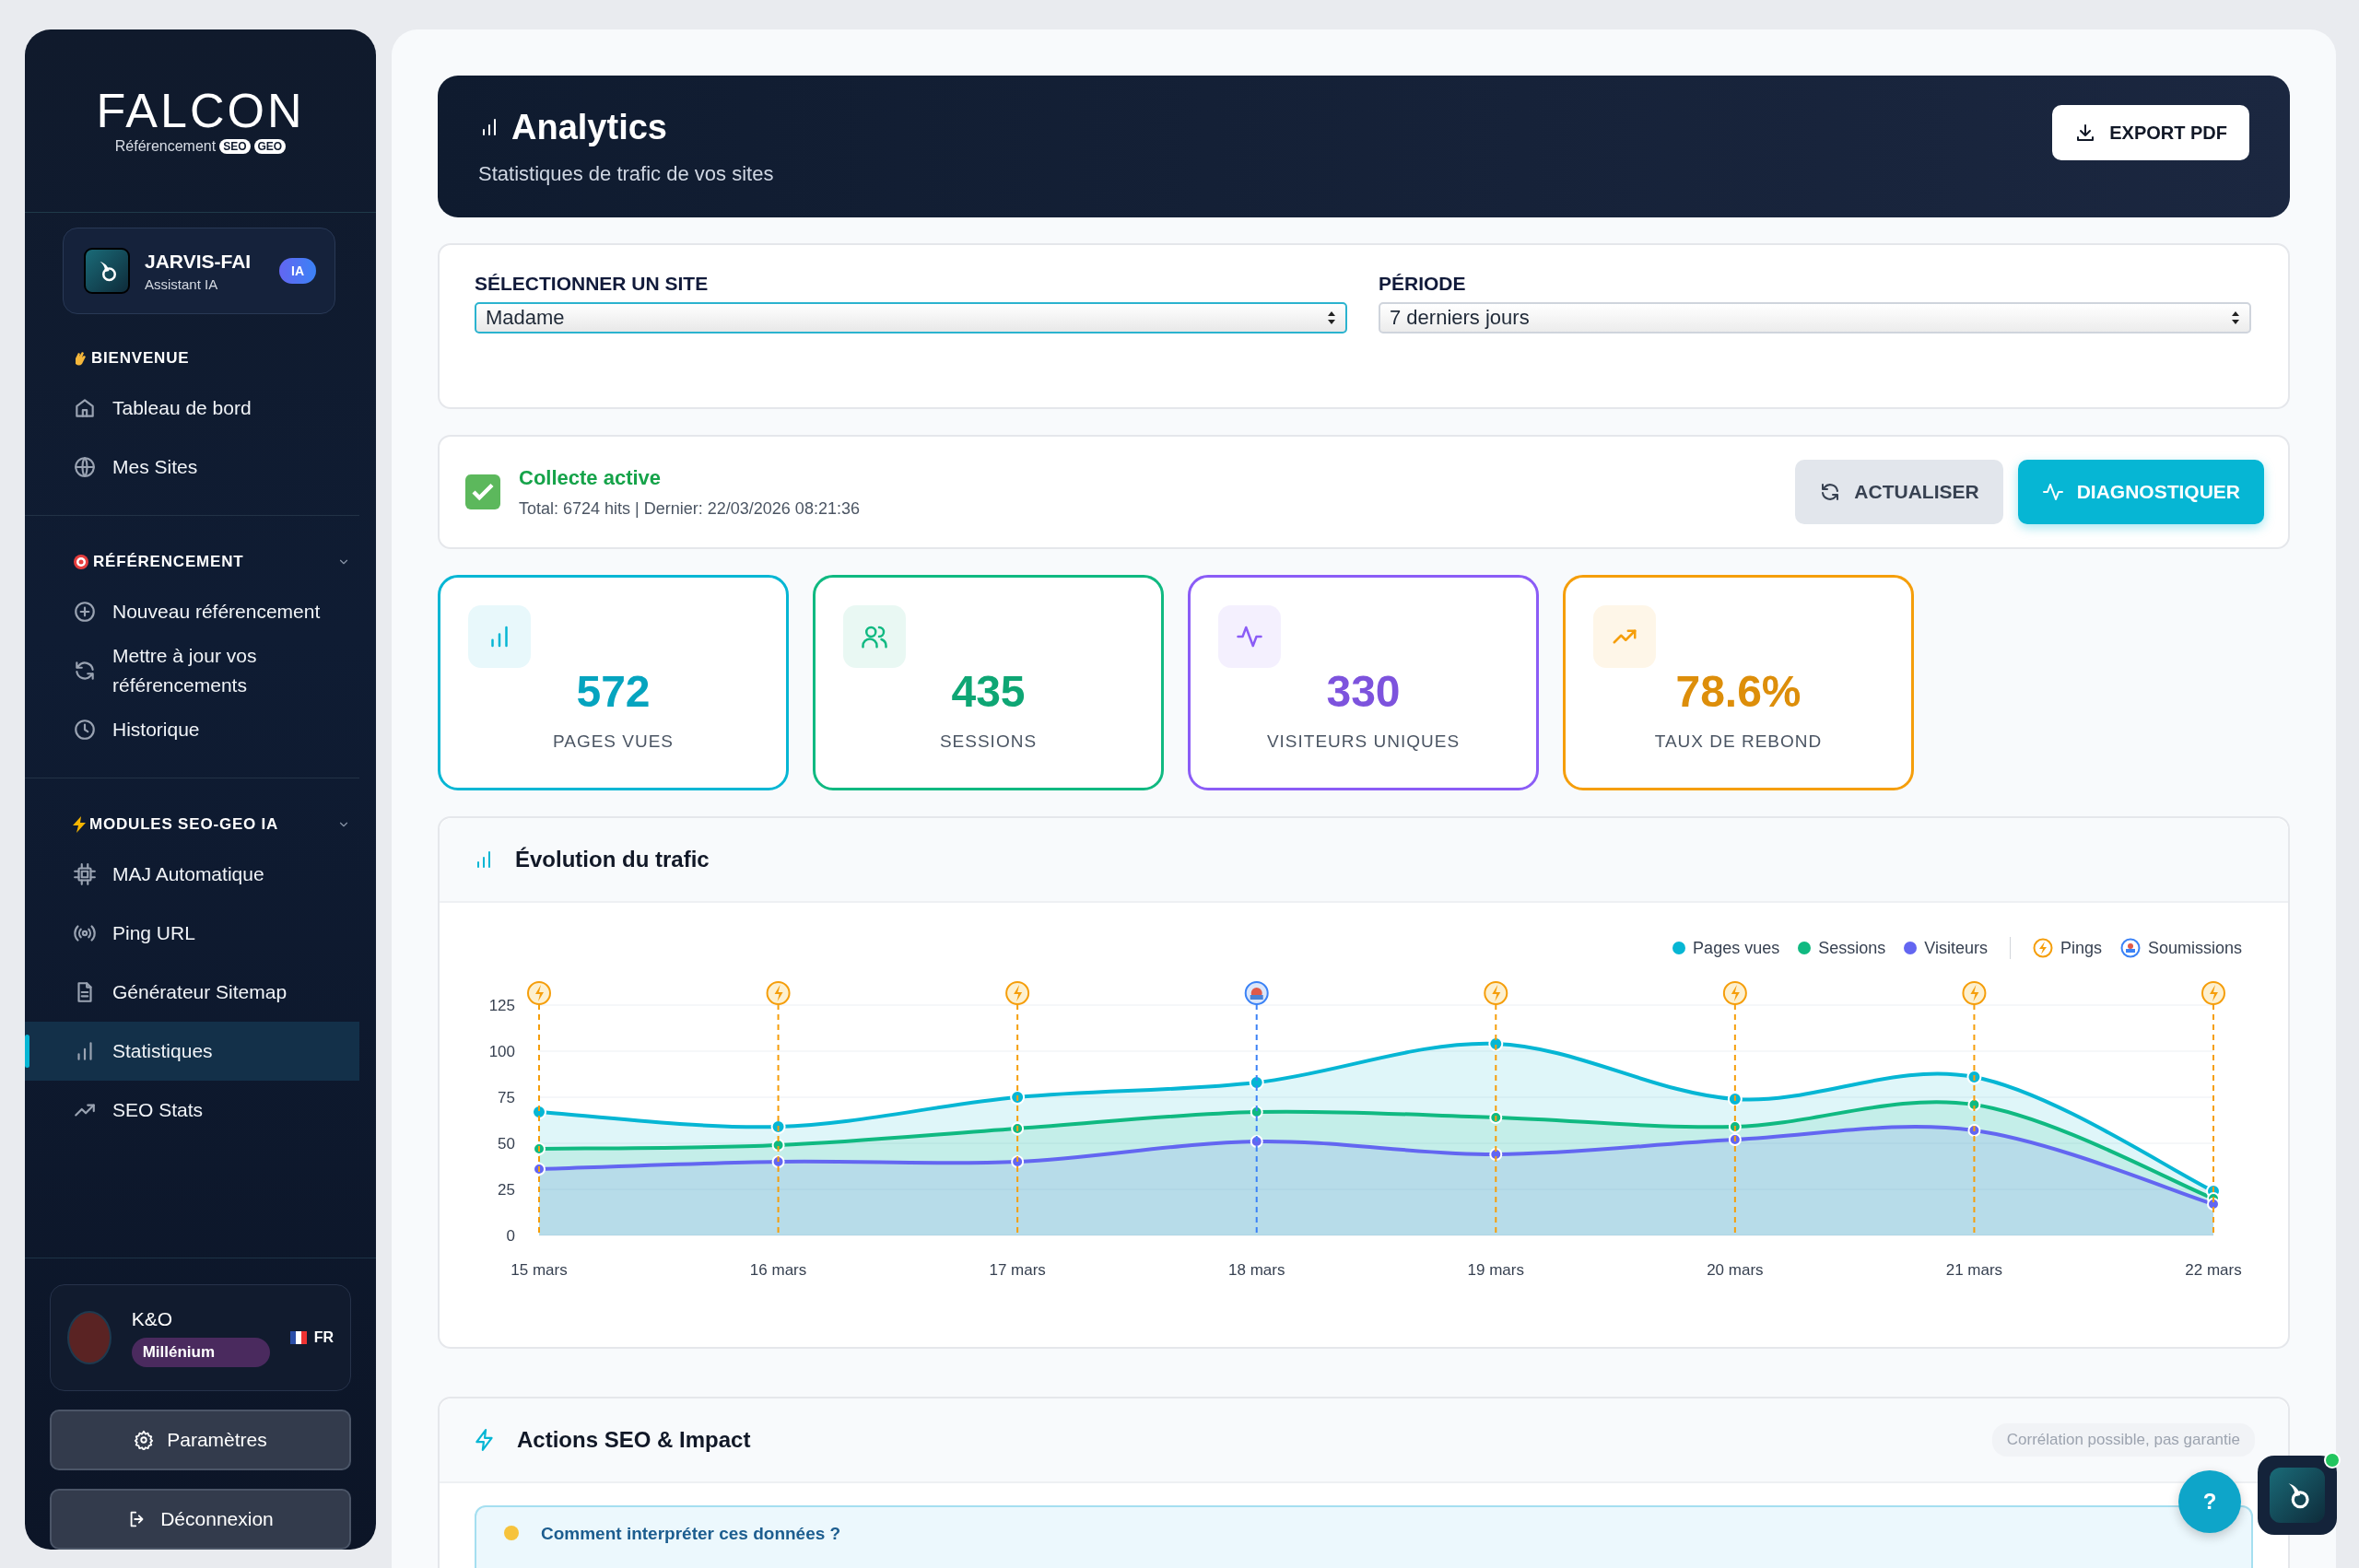 Image resolution: width=2359 pixels, height=1568 pixels. What do you see at coordinates (198, 261) in the screenshot?
I see `assistant-name: JARVIS-FAI` at bounding box center [198, 261].